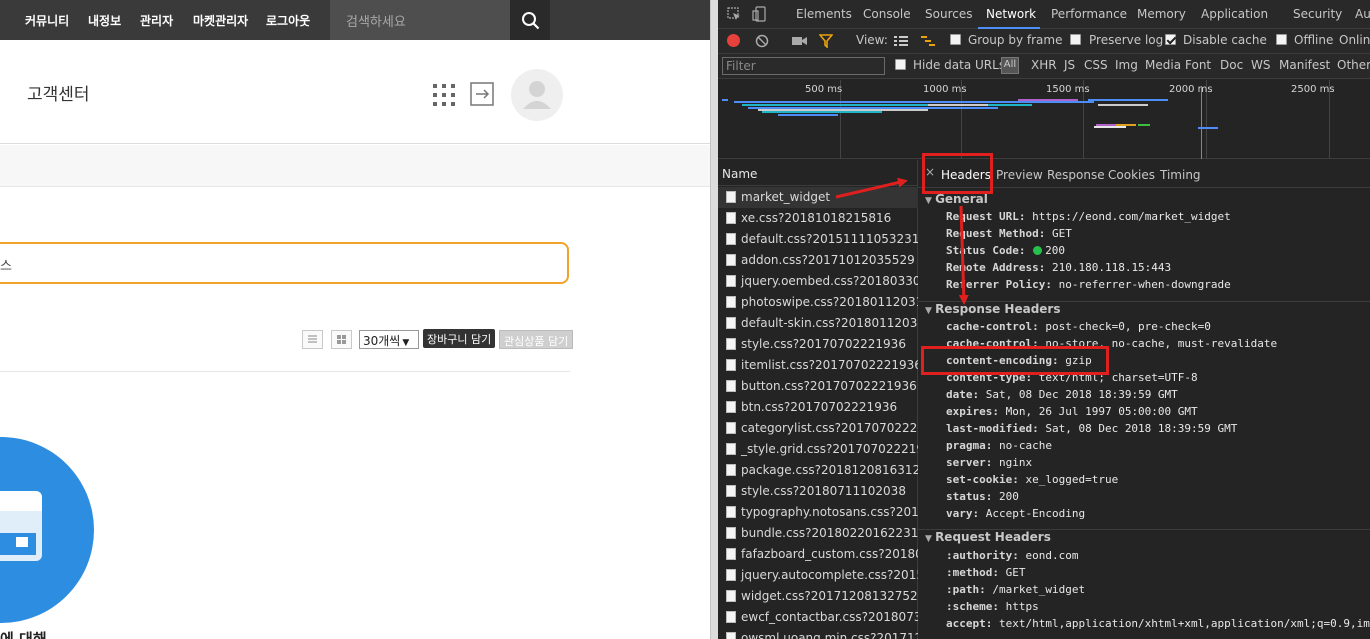 This screenshot has width=1370, height=639. Describe the element at coordinates (902, 241) in the screenshot. I see `annotation-arrows` at that location.